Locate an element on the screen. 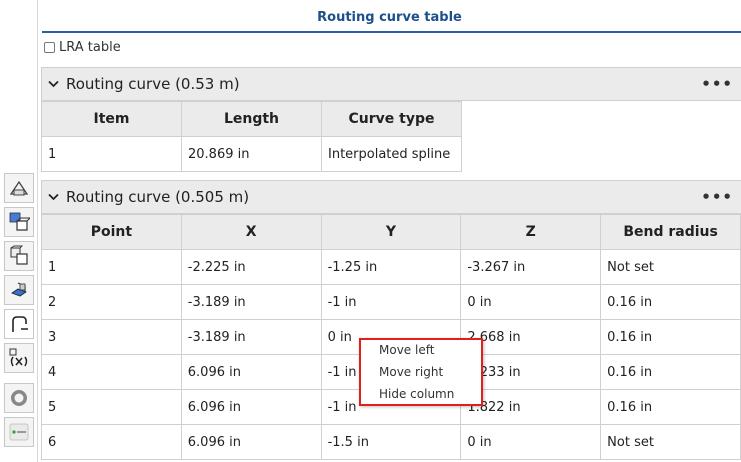 The height and width of the screenshot is (462, 741). panel-title: Routing curve table is located at coordinates (389, 17).